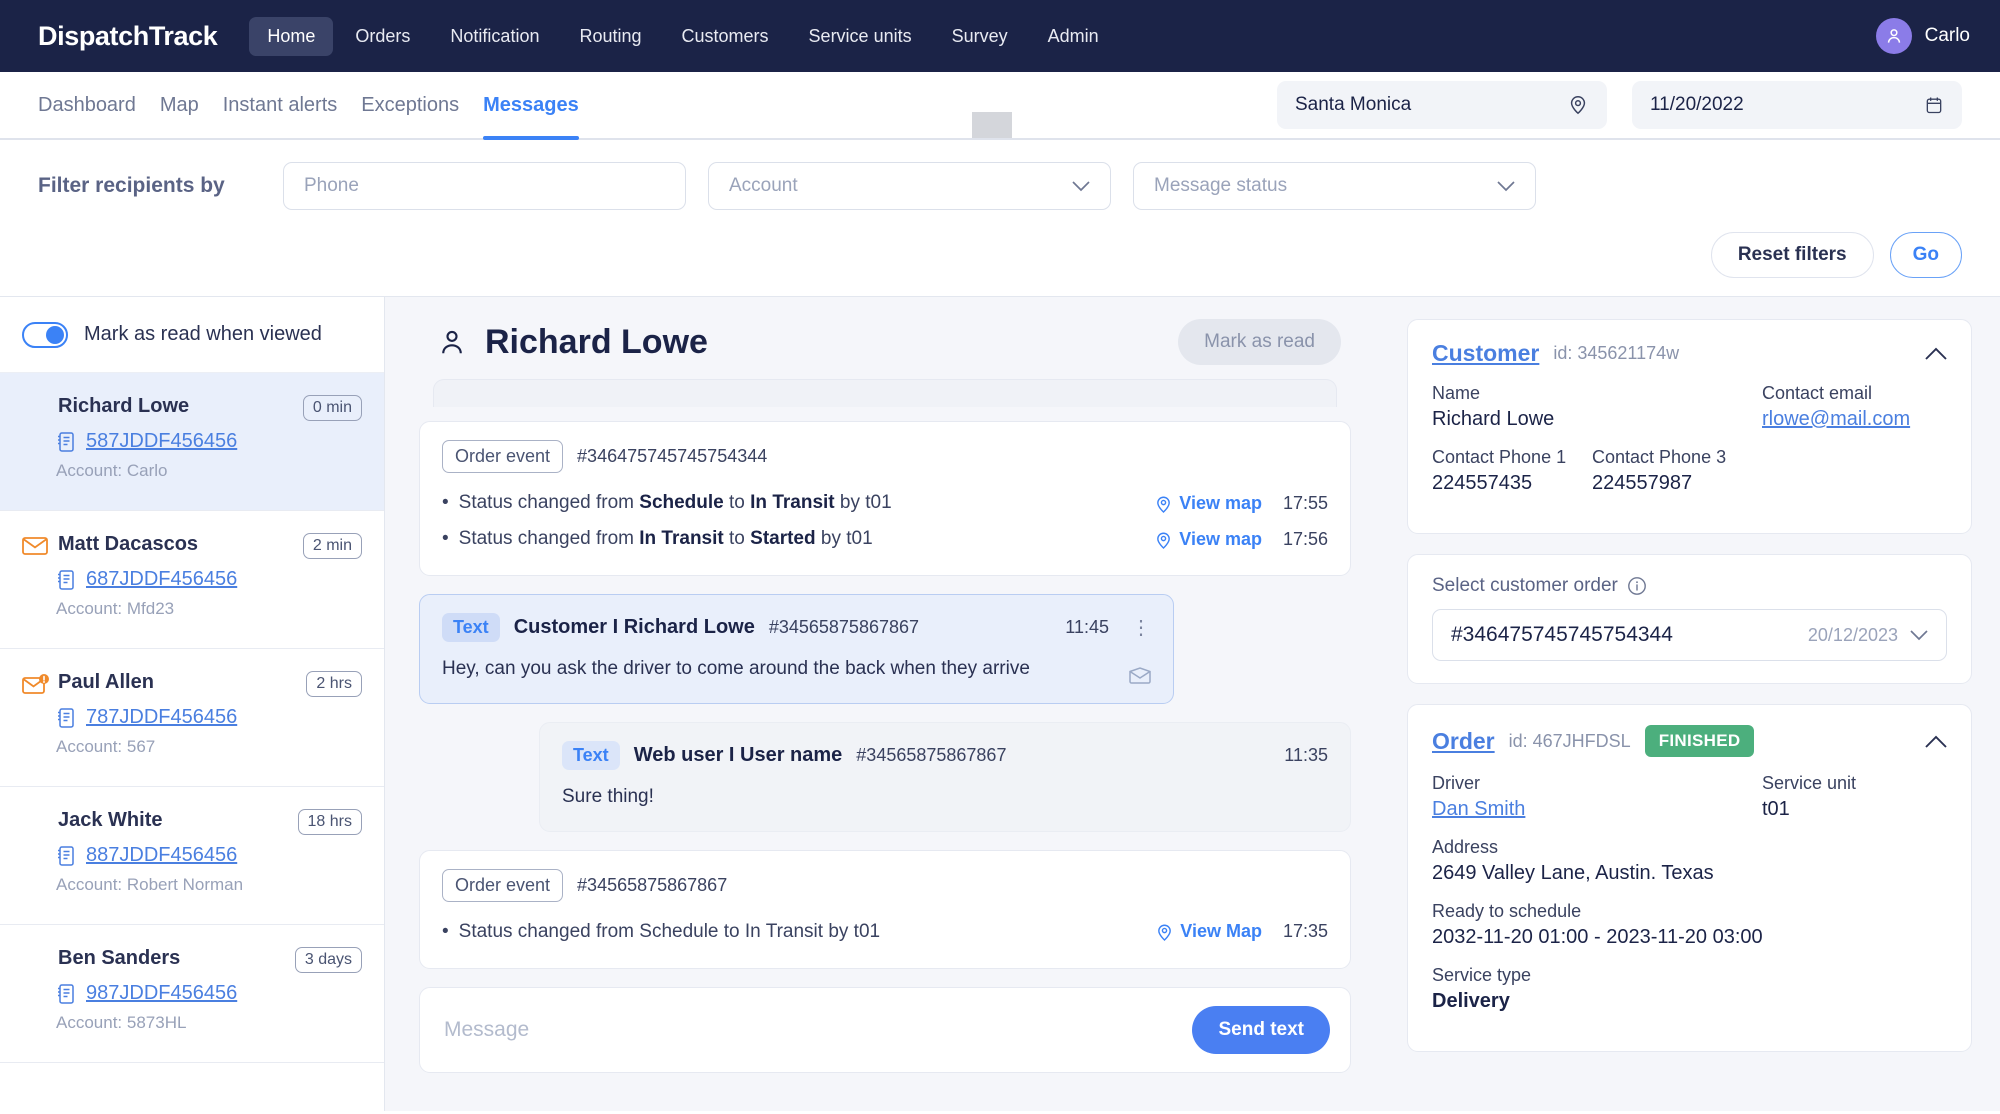 Image resolution: width=2000 pixels, height=1114 pixels. What do you see at coordinates (1334, 186) in the screenshot?
I see `message-status-filter-select: Message status` at bounding box center [1334, 186].